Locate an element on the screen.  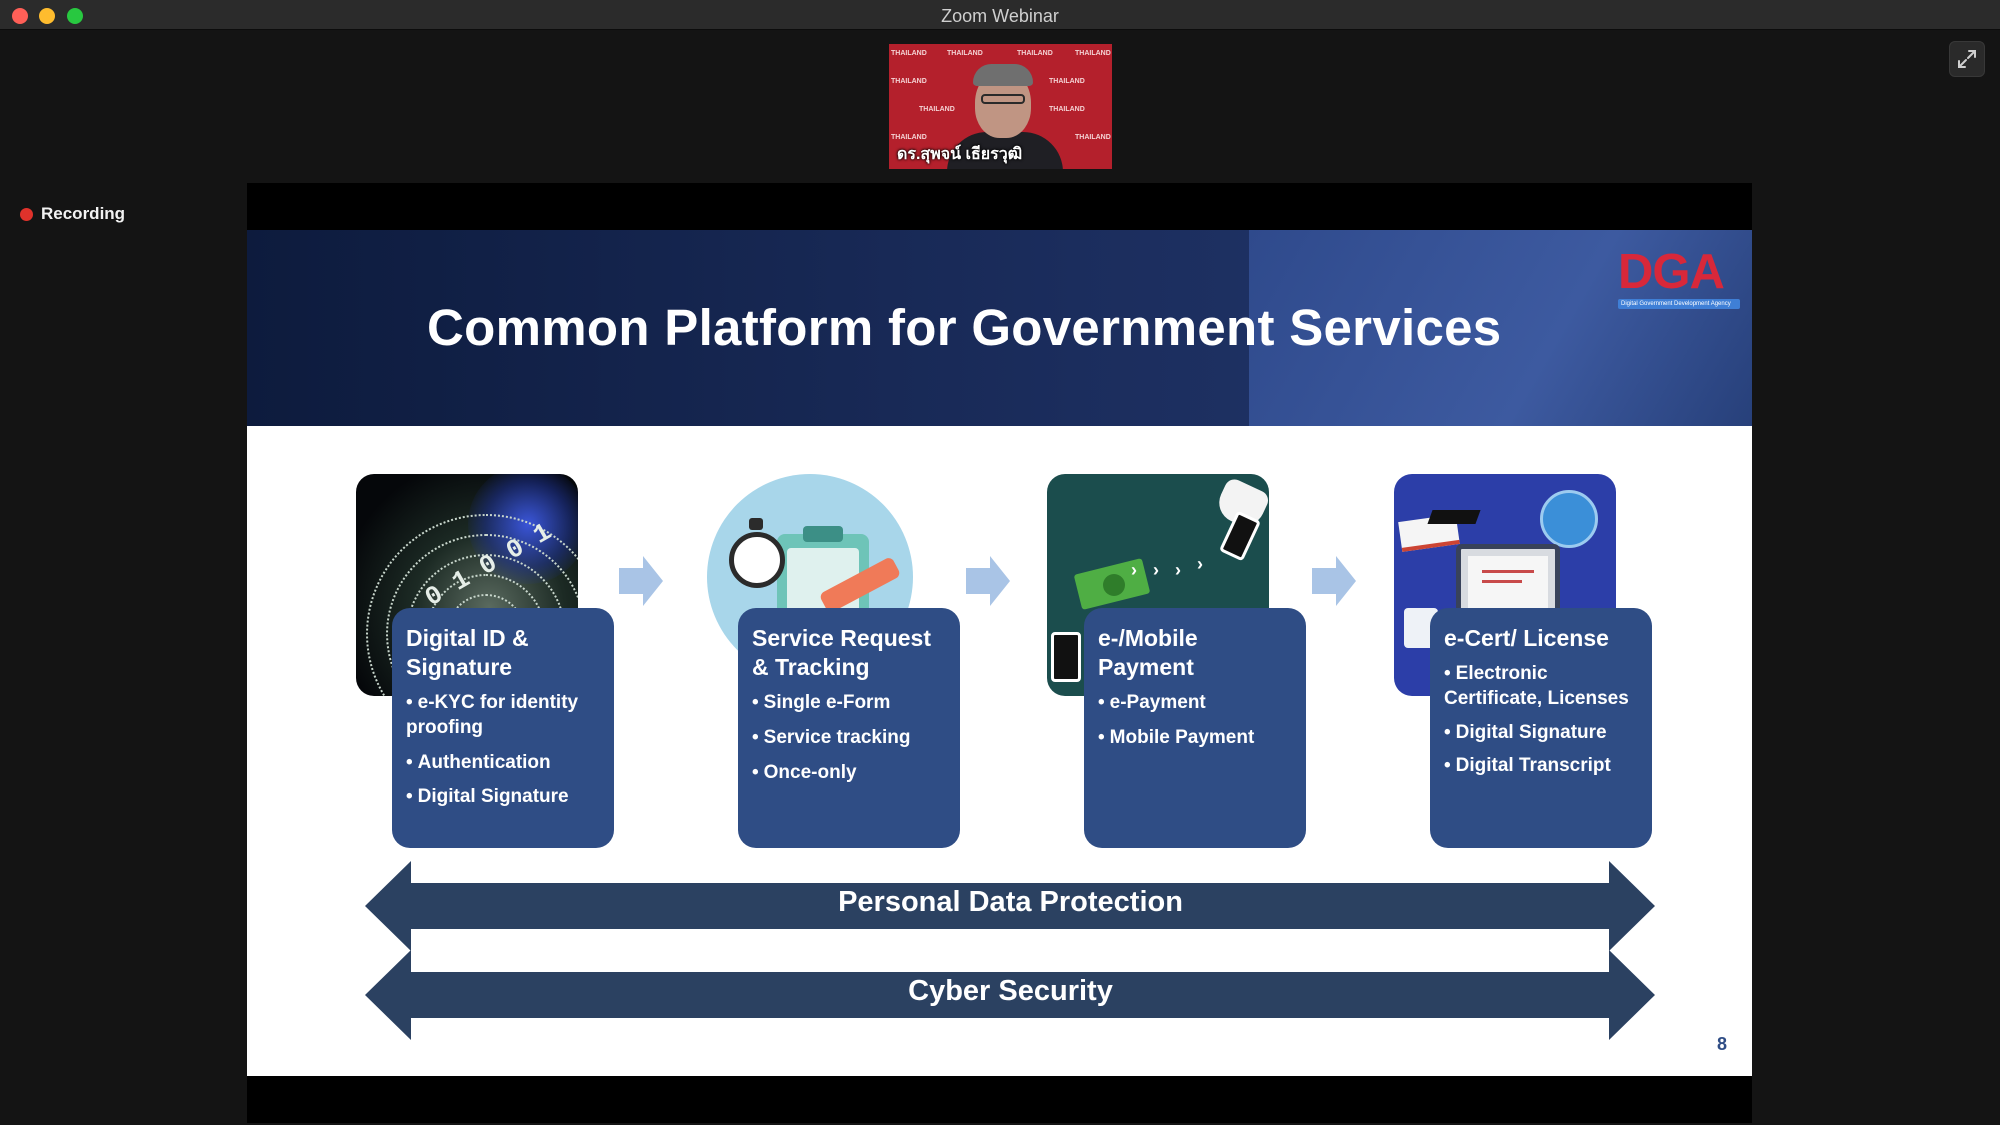
window-title: Zoom Webinar is located at coordinates (1000, 16).